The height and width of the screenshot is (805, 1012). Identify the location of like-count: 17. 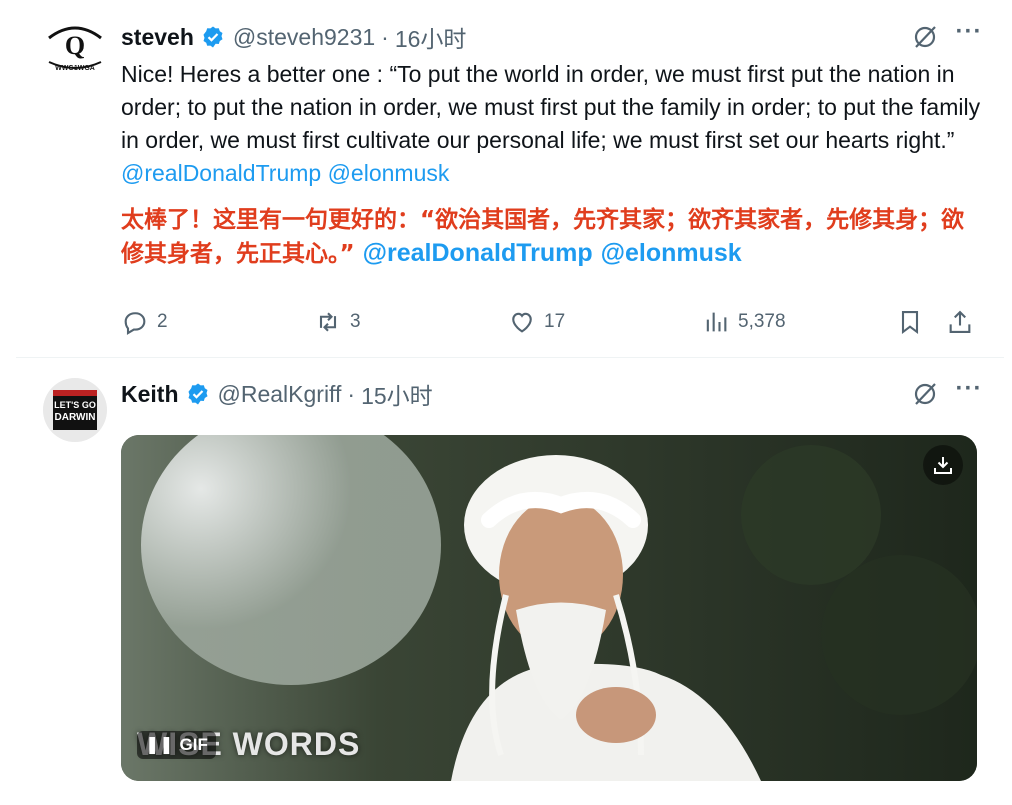
(555, 321).